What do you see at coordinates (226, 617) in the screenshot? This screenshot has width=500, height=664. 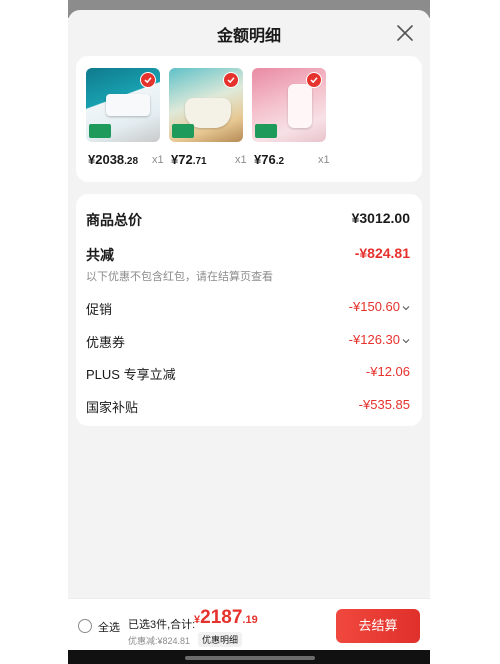 I see `total-amount: ¥2187.19` at bounding box center [226, 617].